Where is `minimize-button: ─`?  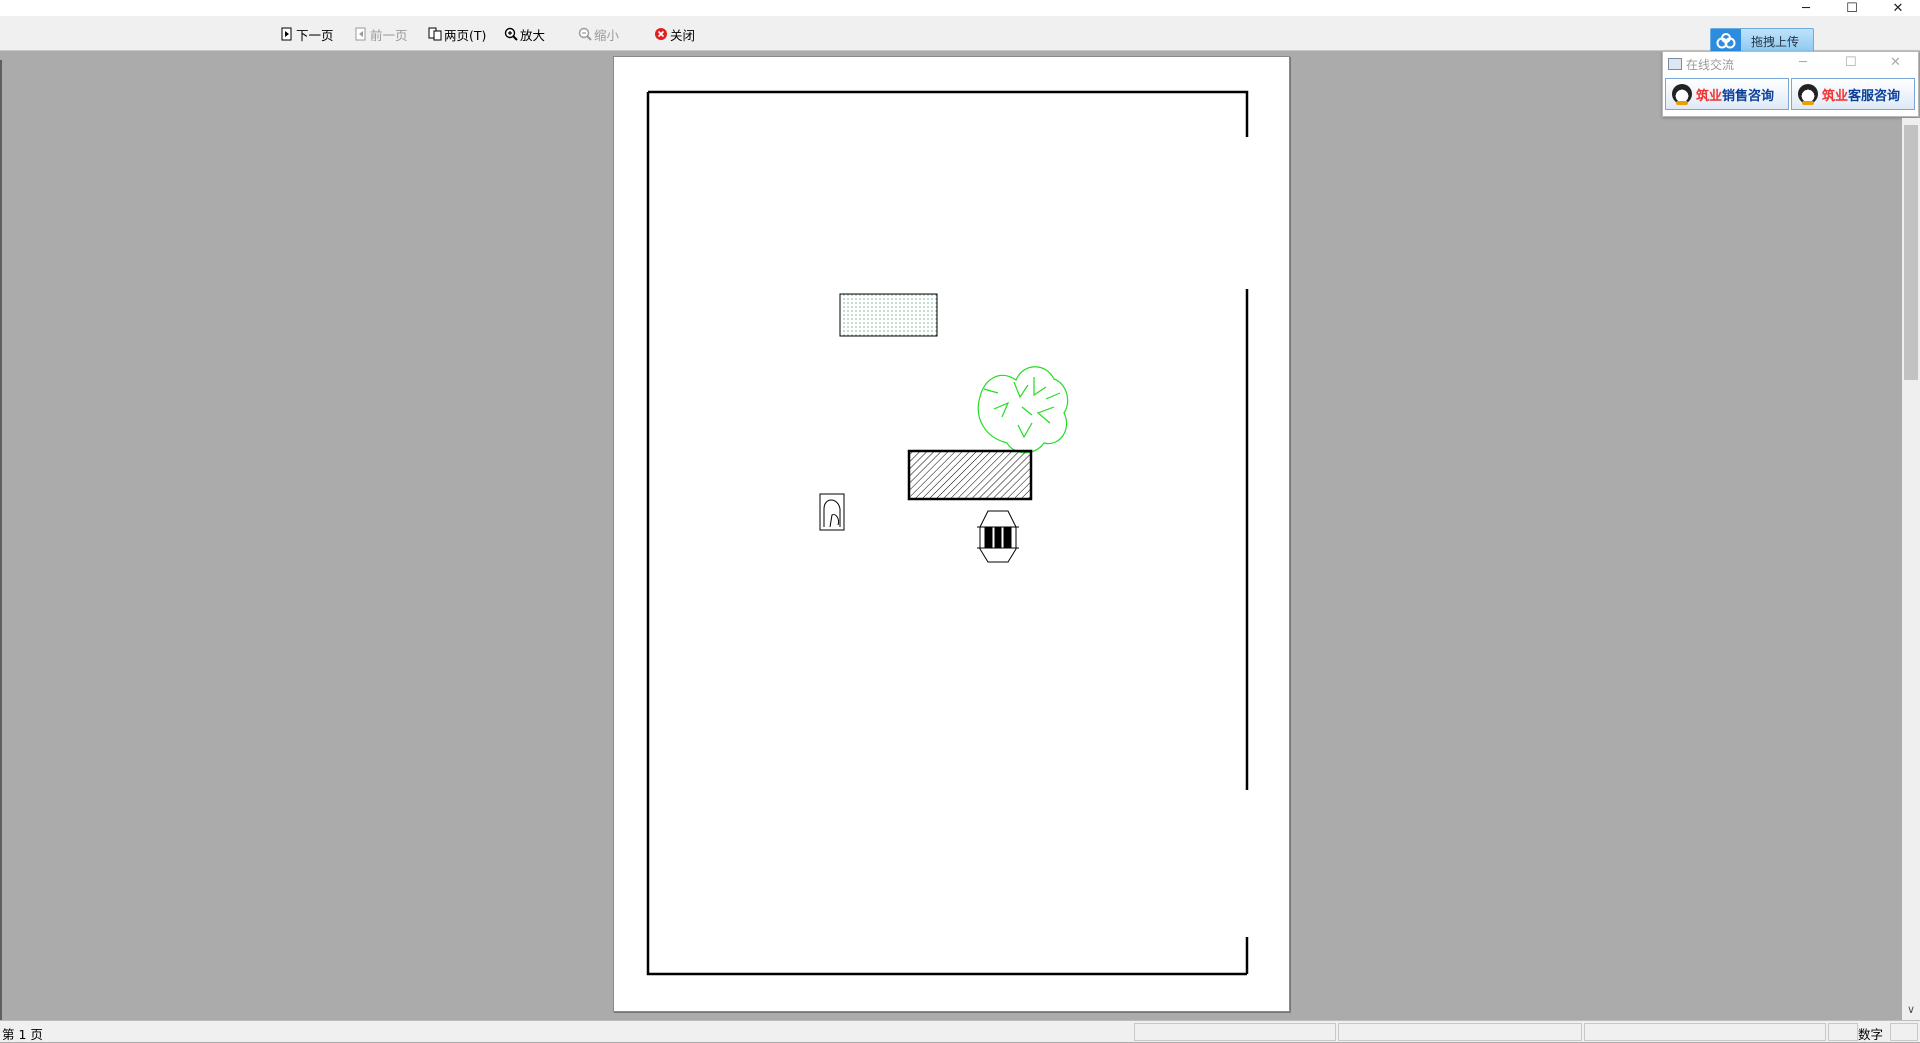
minimize-button: ─ is located at coordinates (1806, 8).